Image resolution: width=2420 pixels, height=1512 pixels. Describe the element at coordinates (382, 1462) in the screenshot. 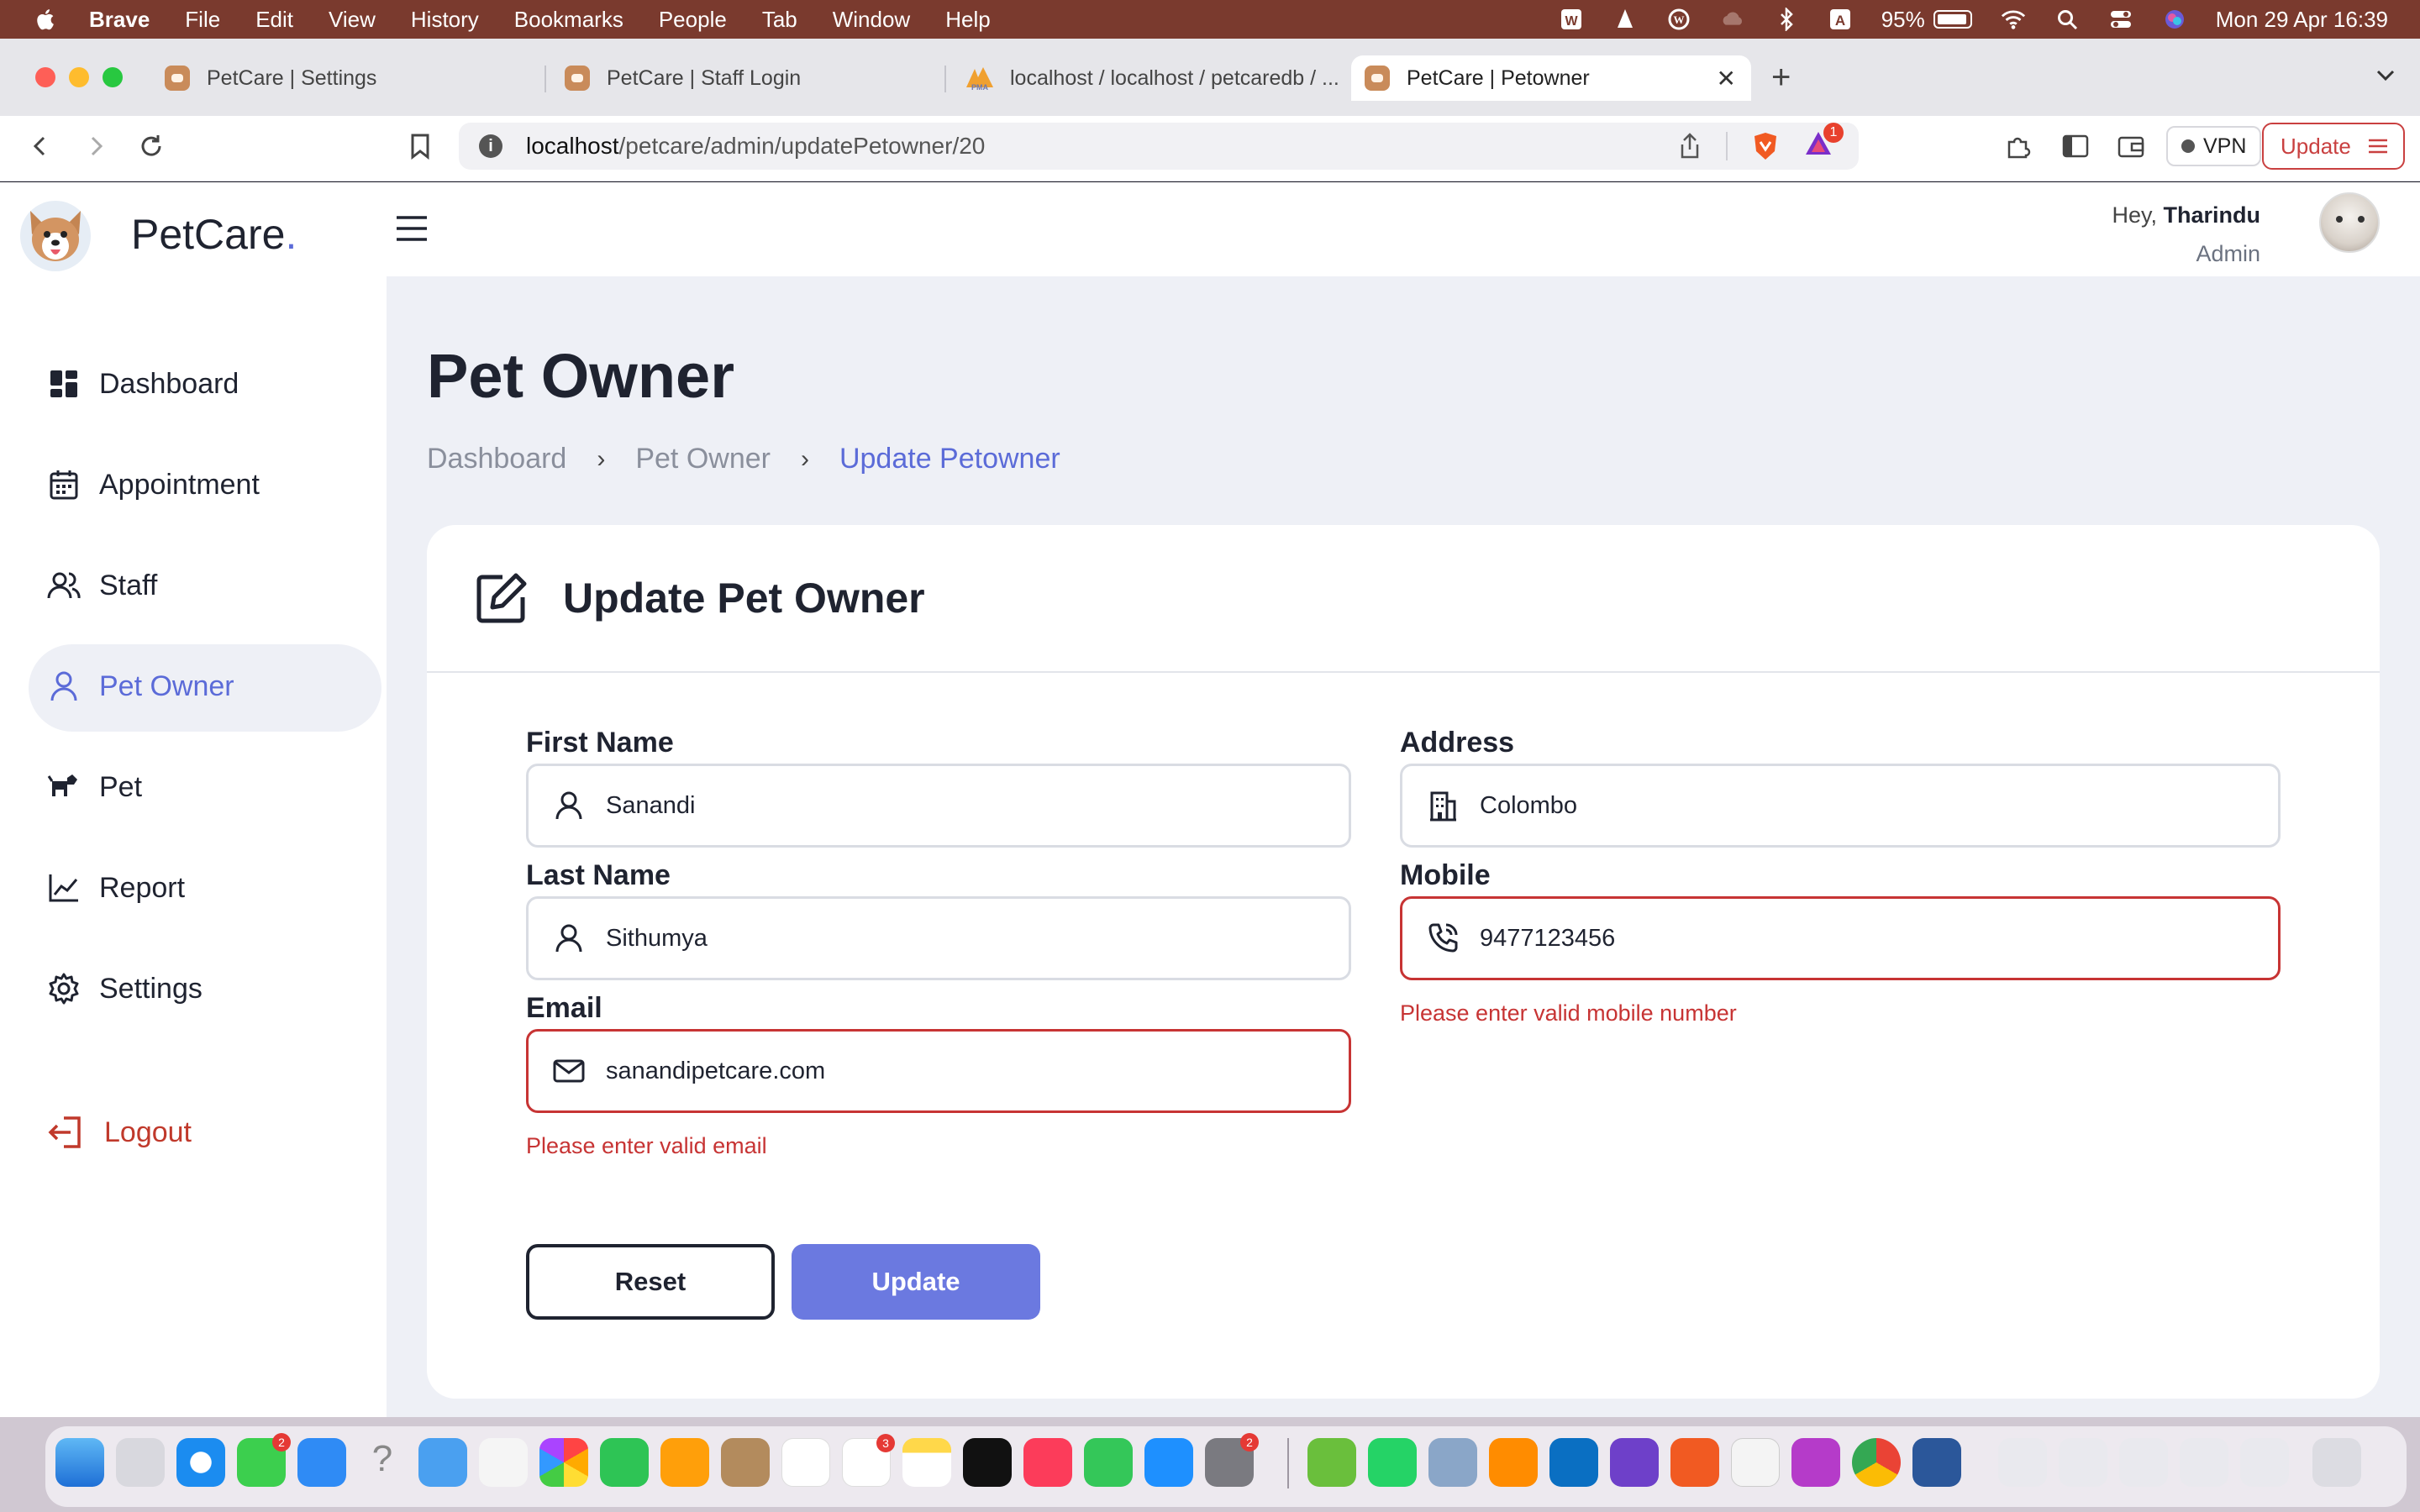

I see `help-icon: ?` at that location.